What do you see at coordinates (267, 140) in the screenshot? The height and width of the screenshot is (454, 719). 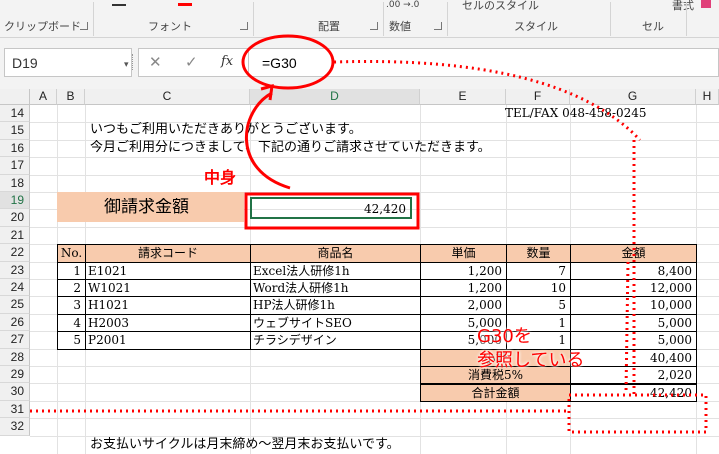 I see `contents-arrow` at bounding box center [267, 140].